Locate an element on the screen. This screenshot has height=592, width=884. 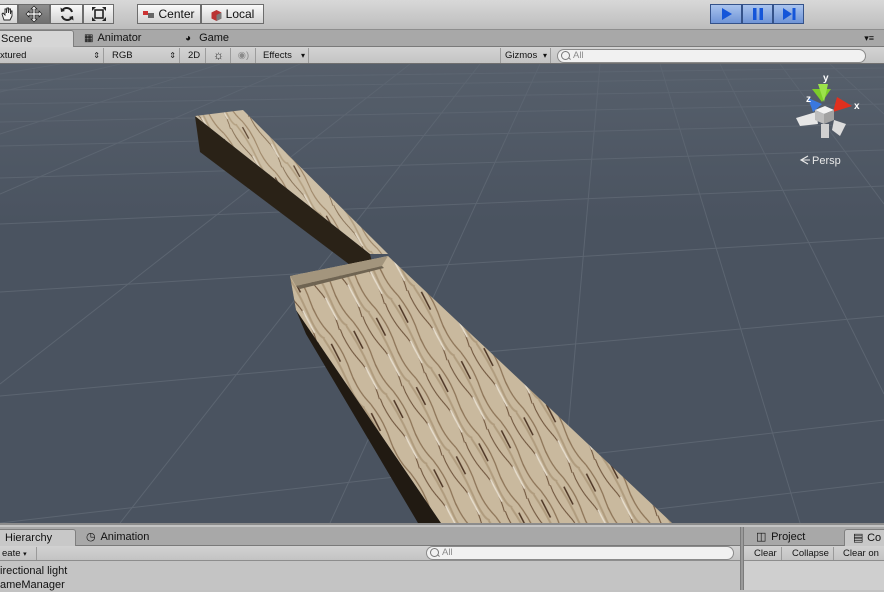
project-tab-strip: ◫ Project ▤ Co is located at coordinates (814, 536).